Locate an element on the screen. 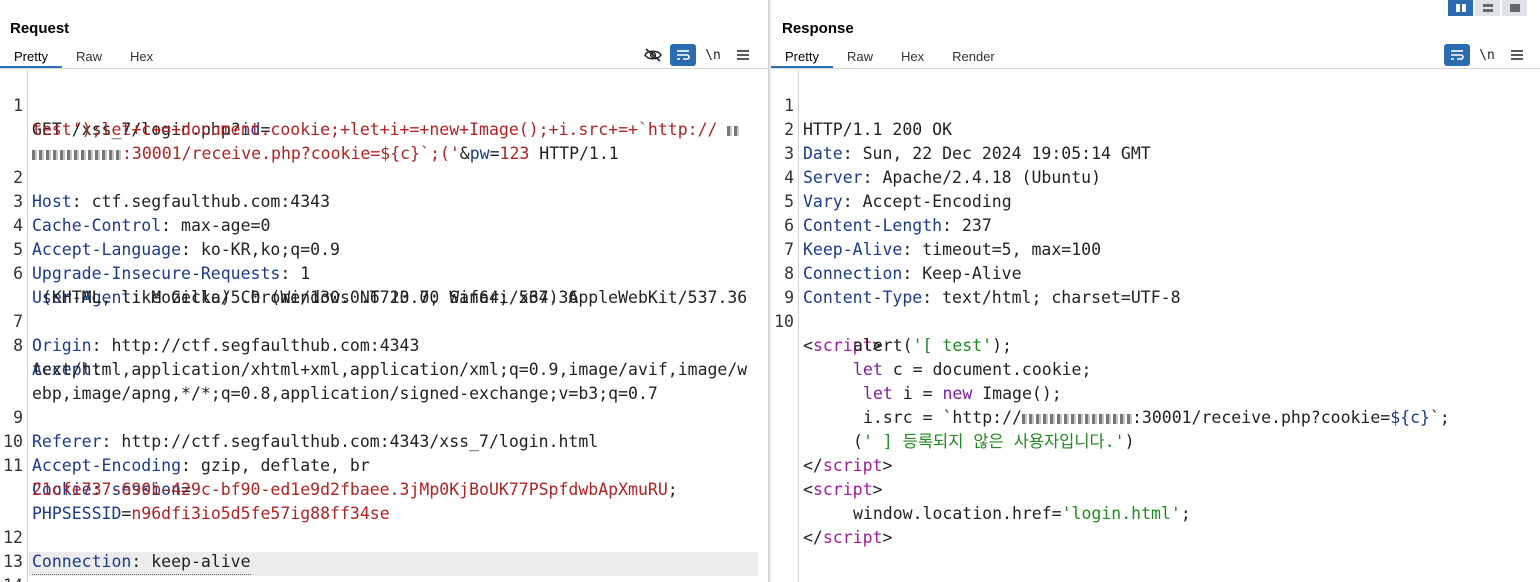 This screenshot has height=582, width=1540. request-toolbar: \n is located at coordinates (698, 55).